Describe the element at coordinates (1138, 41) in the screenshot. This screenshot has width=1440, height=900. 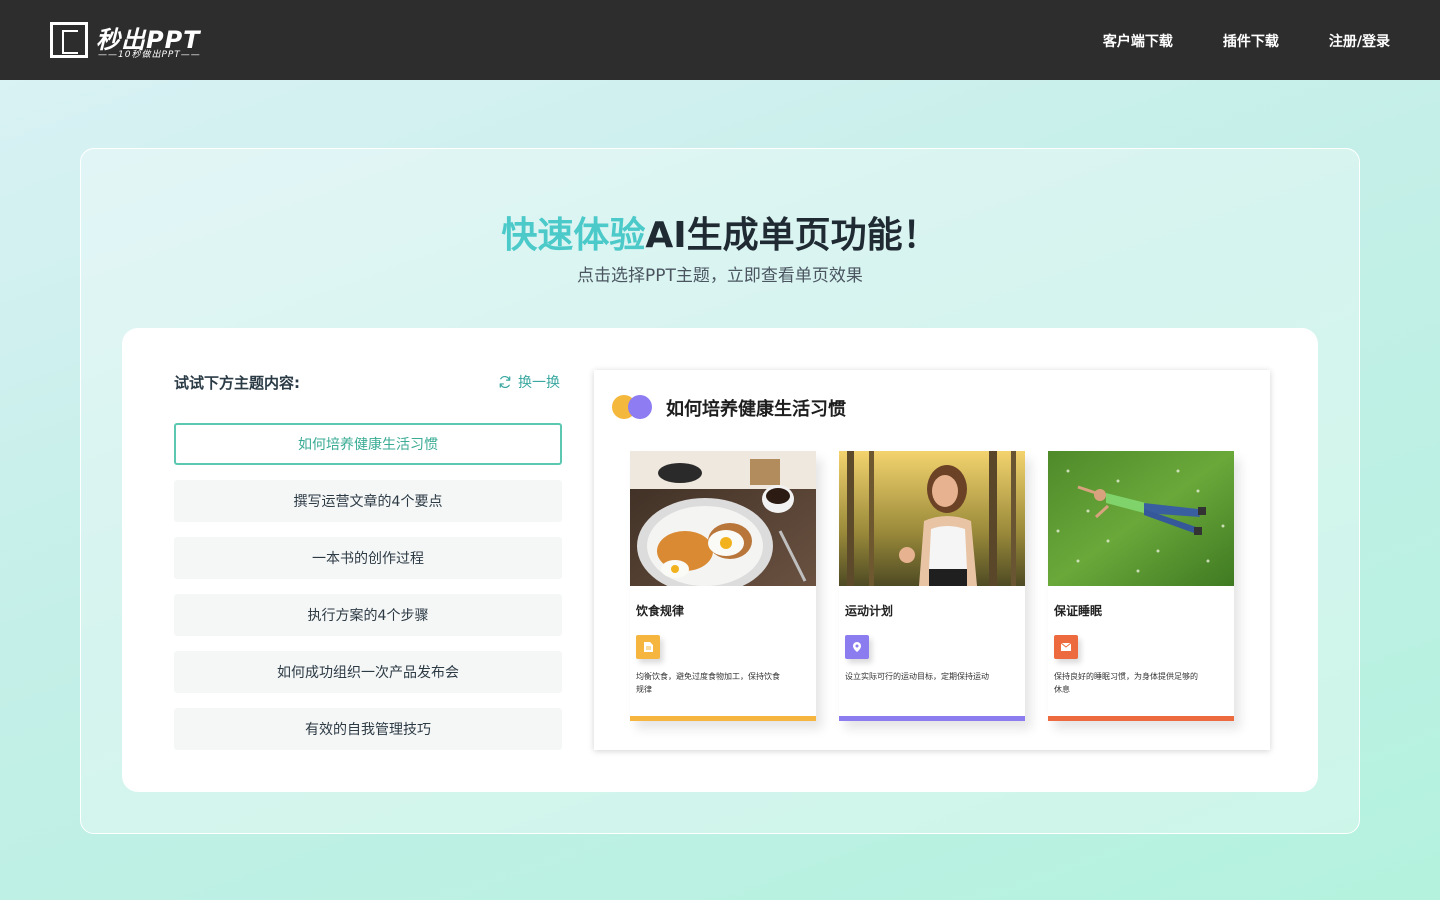
I see `nav-client-download: 客户端下载` at that location.